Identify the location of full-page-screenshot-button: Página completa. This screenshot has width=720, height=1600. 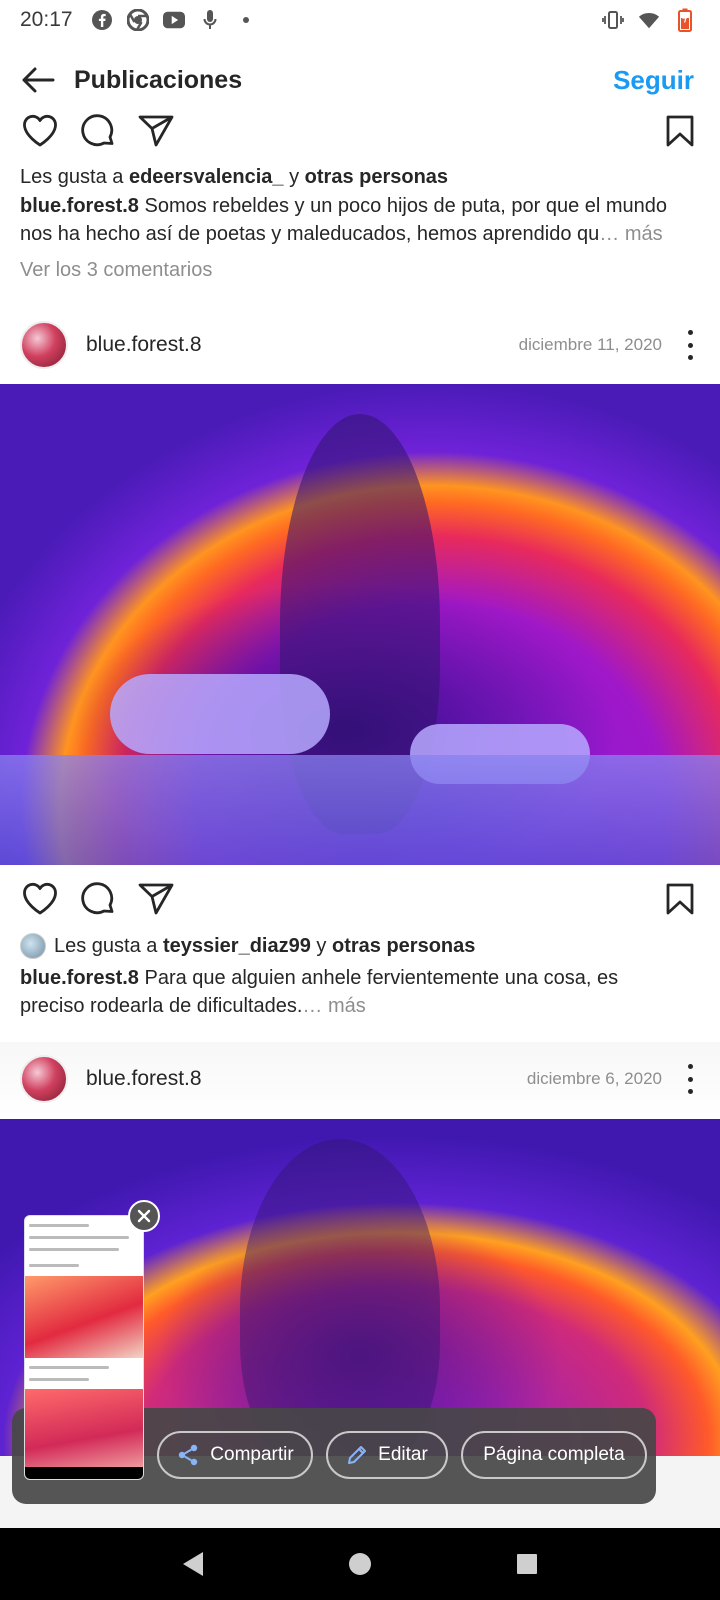
(554, 1455).